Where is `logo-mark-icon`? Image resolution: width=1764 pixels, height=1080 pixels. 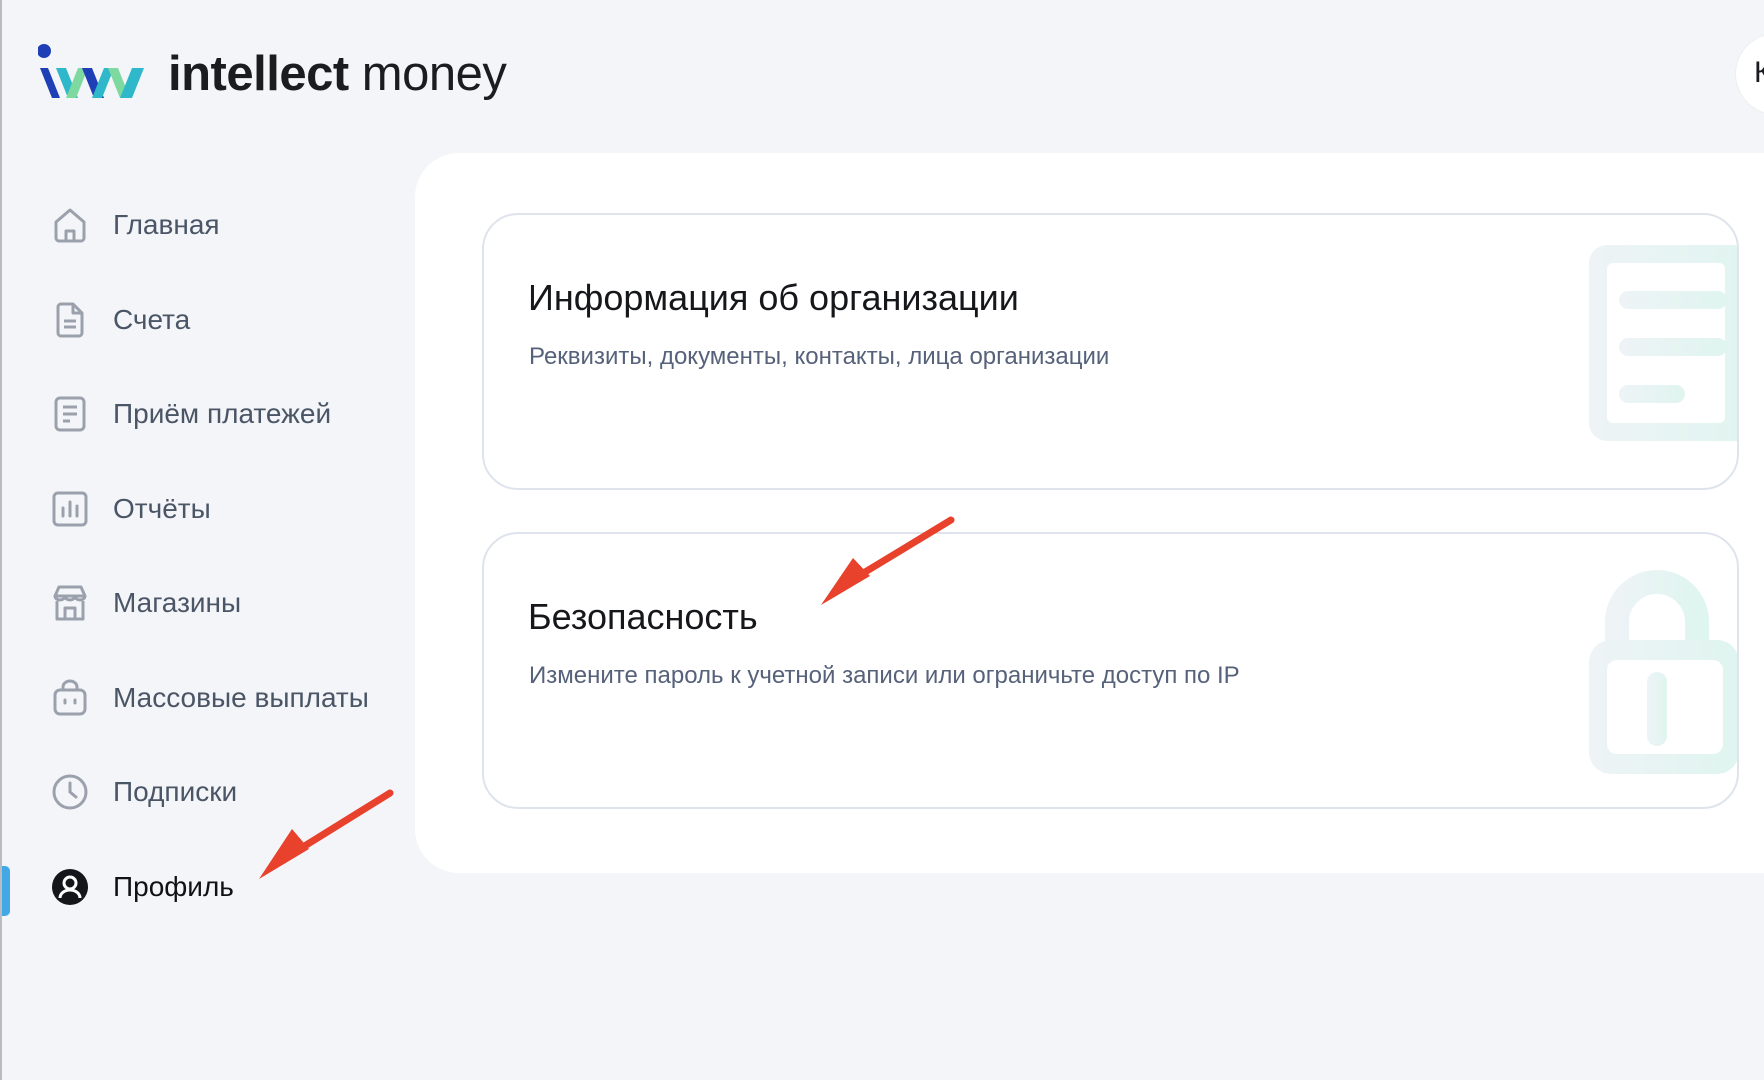
logo-mark-icon is located at coordinates (91, 71).